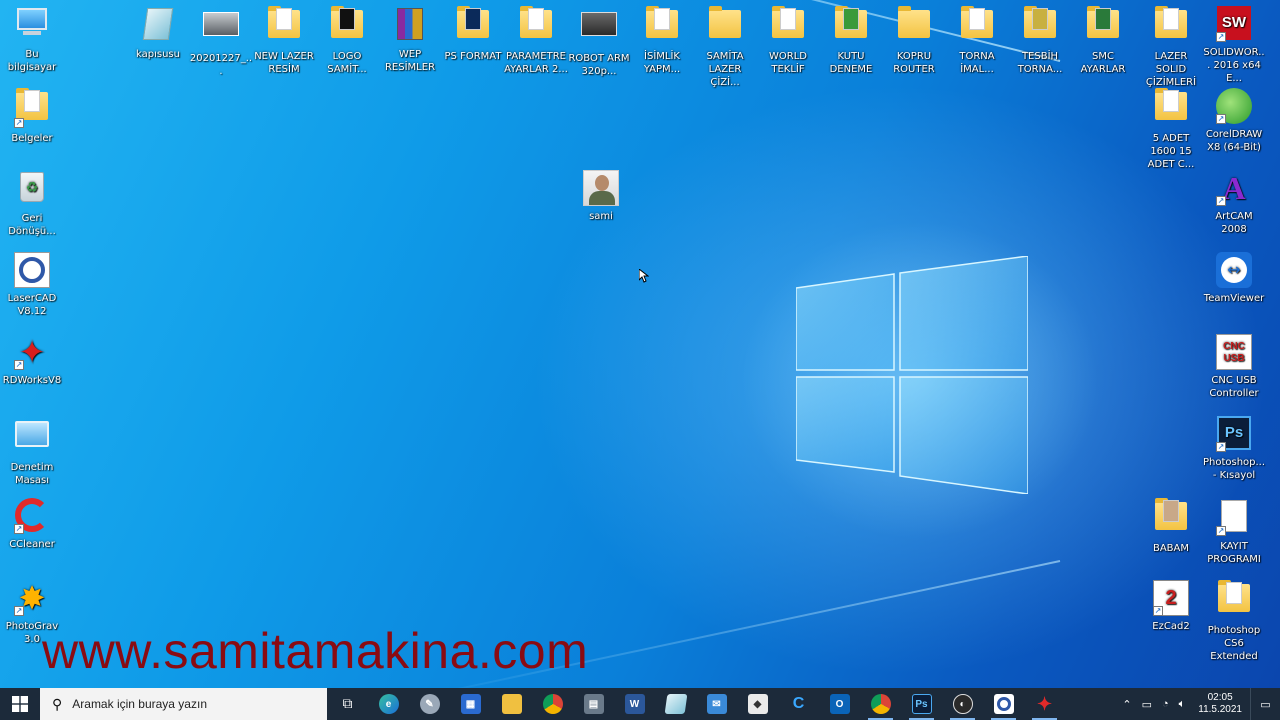 The width and height of the screenshot is (1280, 720). Describe the element at coordinates (1234, 449) in the screenshot. I see `desktop-icon-photoshop-shortcut: Ps ↗ Photoshop... - Kısayol` at that location.